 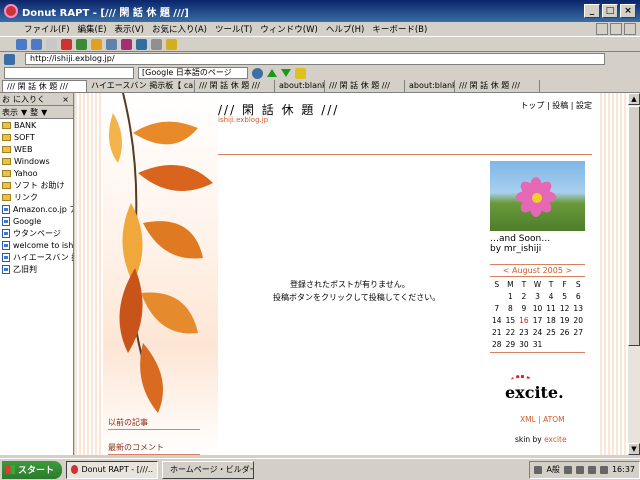 What do you see at coordinates (551, 308) in the screenshot?
I see `calendar-day: 11` at bounding box center [551, 308].